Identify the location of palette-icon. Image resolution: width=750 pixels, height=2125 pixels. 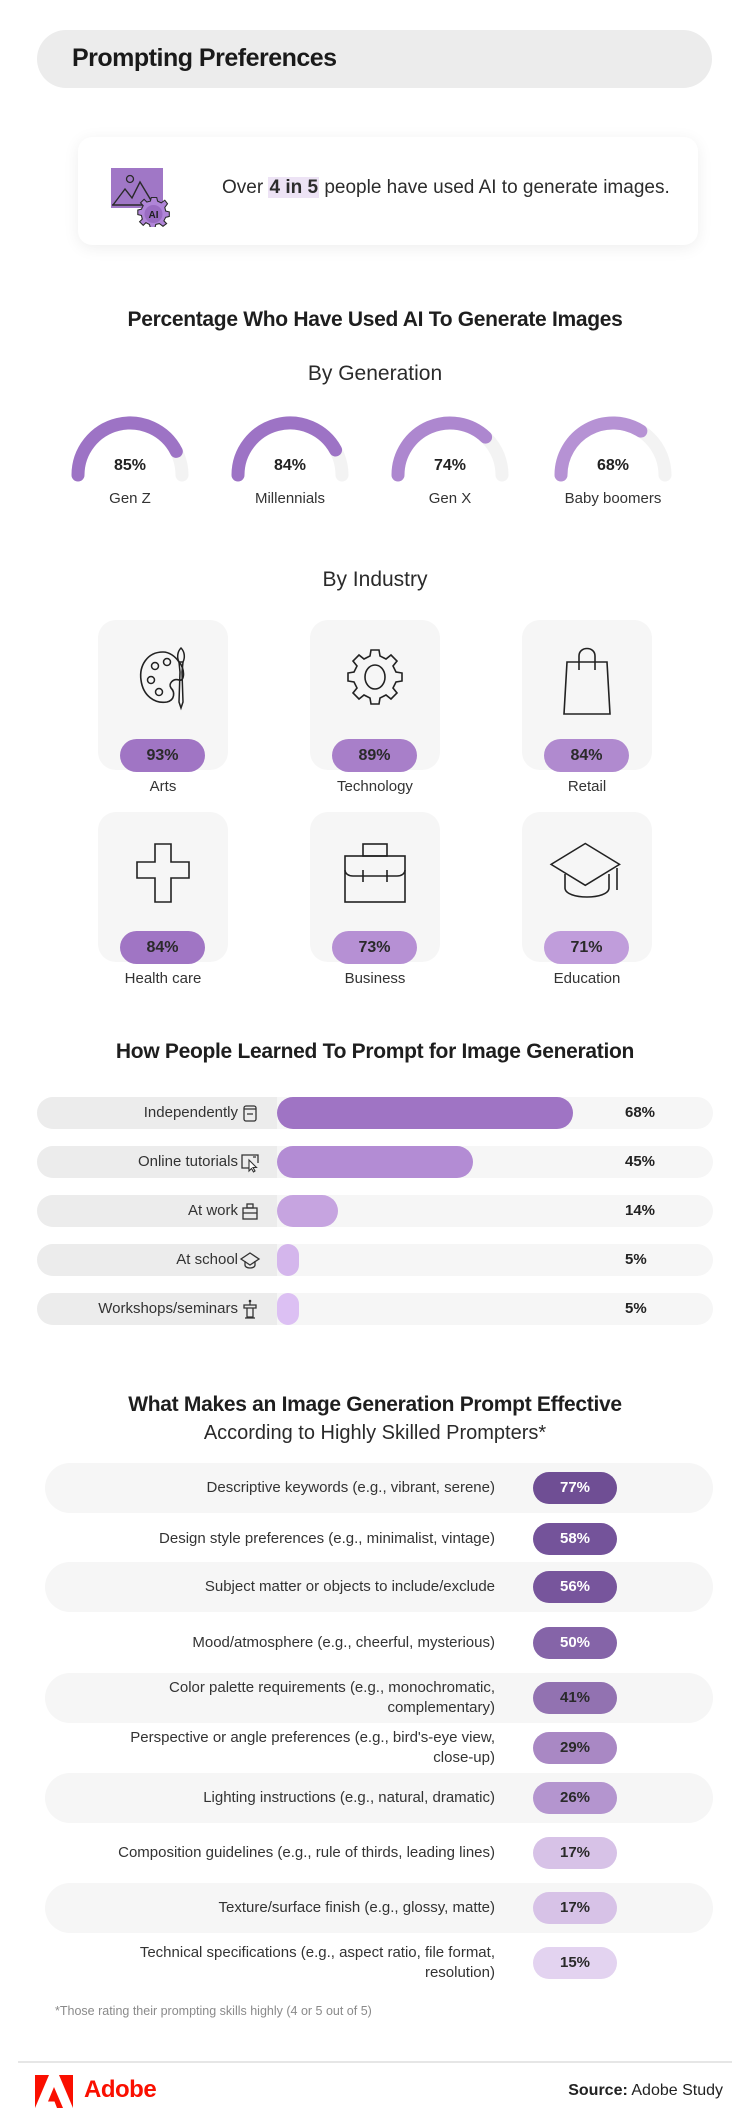
(162, 678).